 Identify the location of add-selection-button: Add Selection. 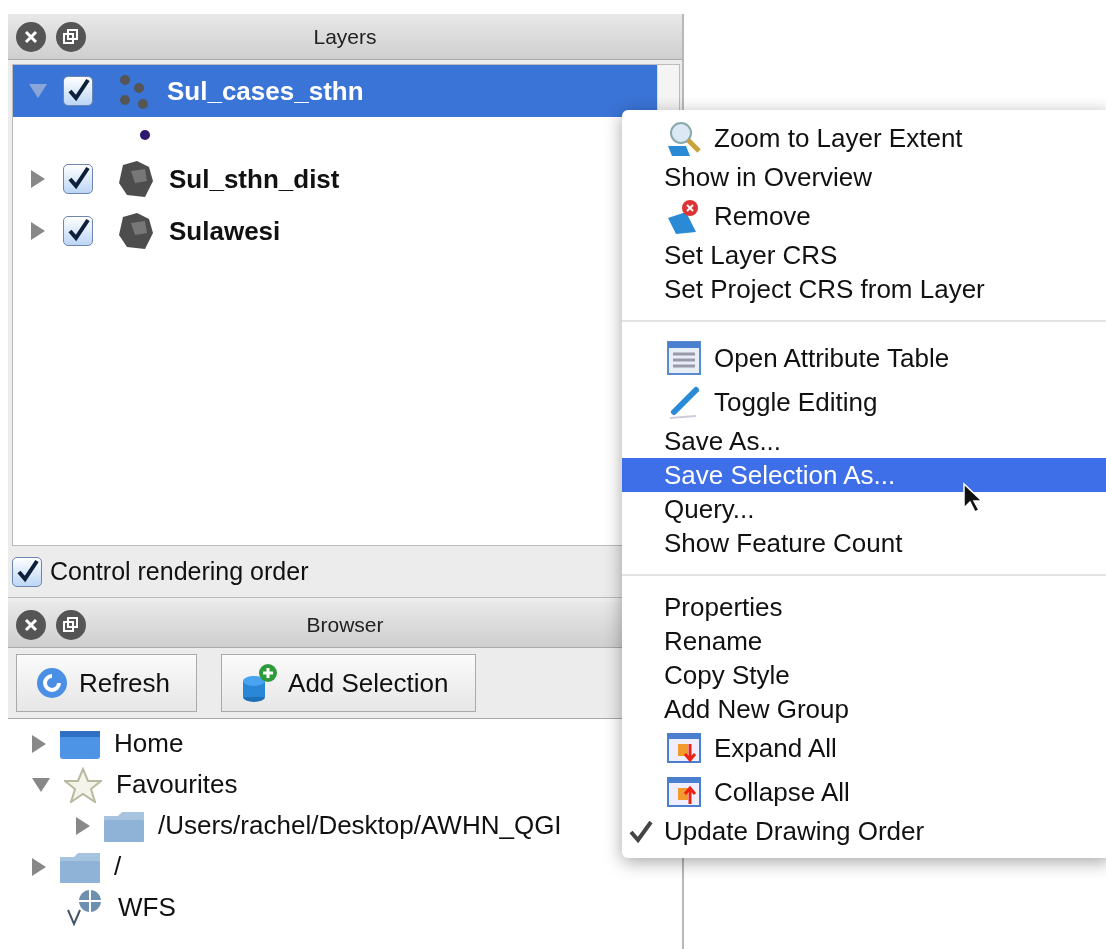
(348, 683).